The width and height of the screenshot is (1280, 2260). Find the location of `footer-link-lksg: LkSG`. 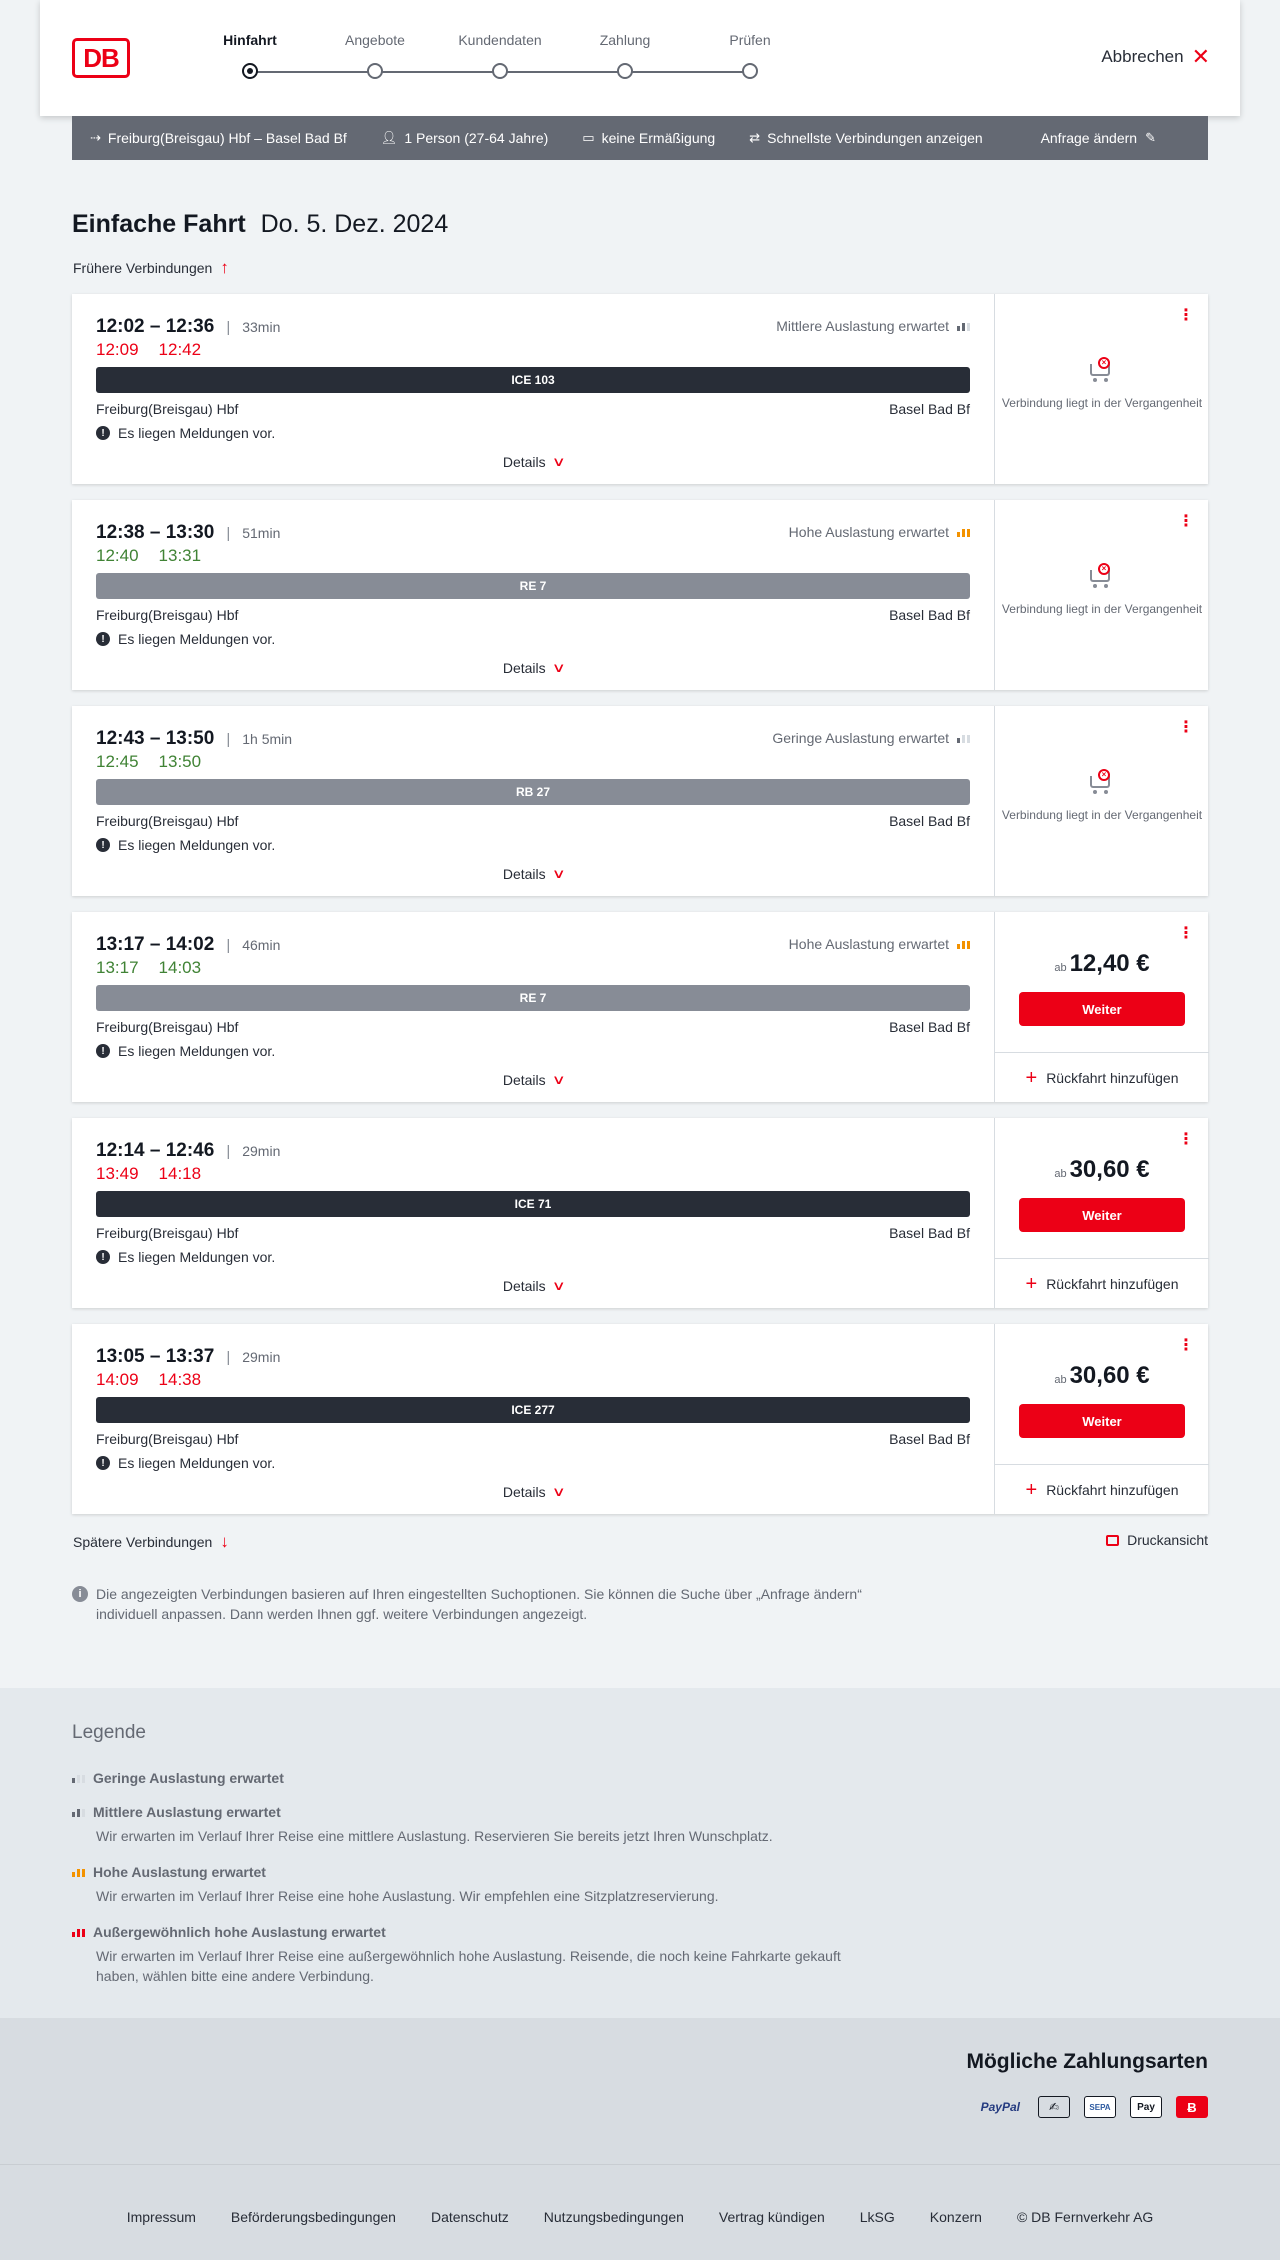

footer-link-lksg: LkSG is located at coordinates (877, 2217).